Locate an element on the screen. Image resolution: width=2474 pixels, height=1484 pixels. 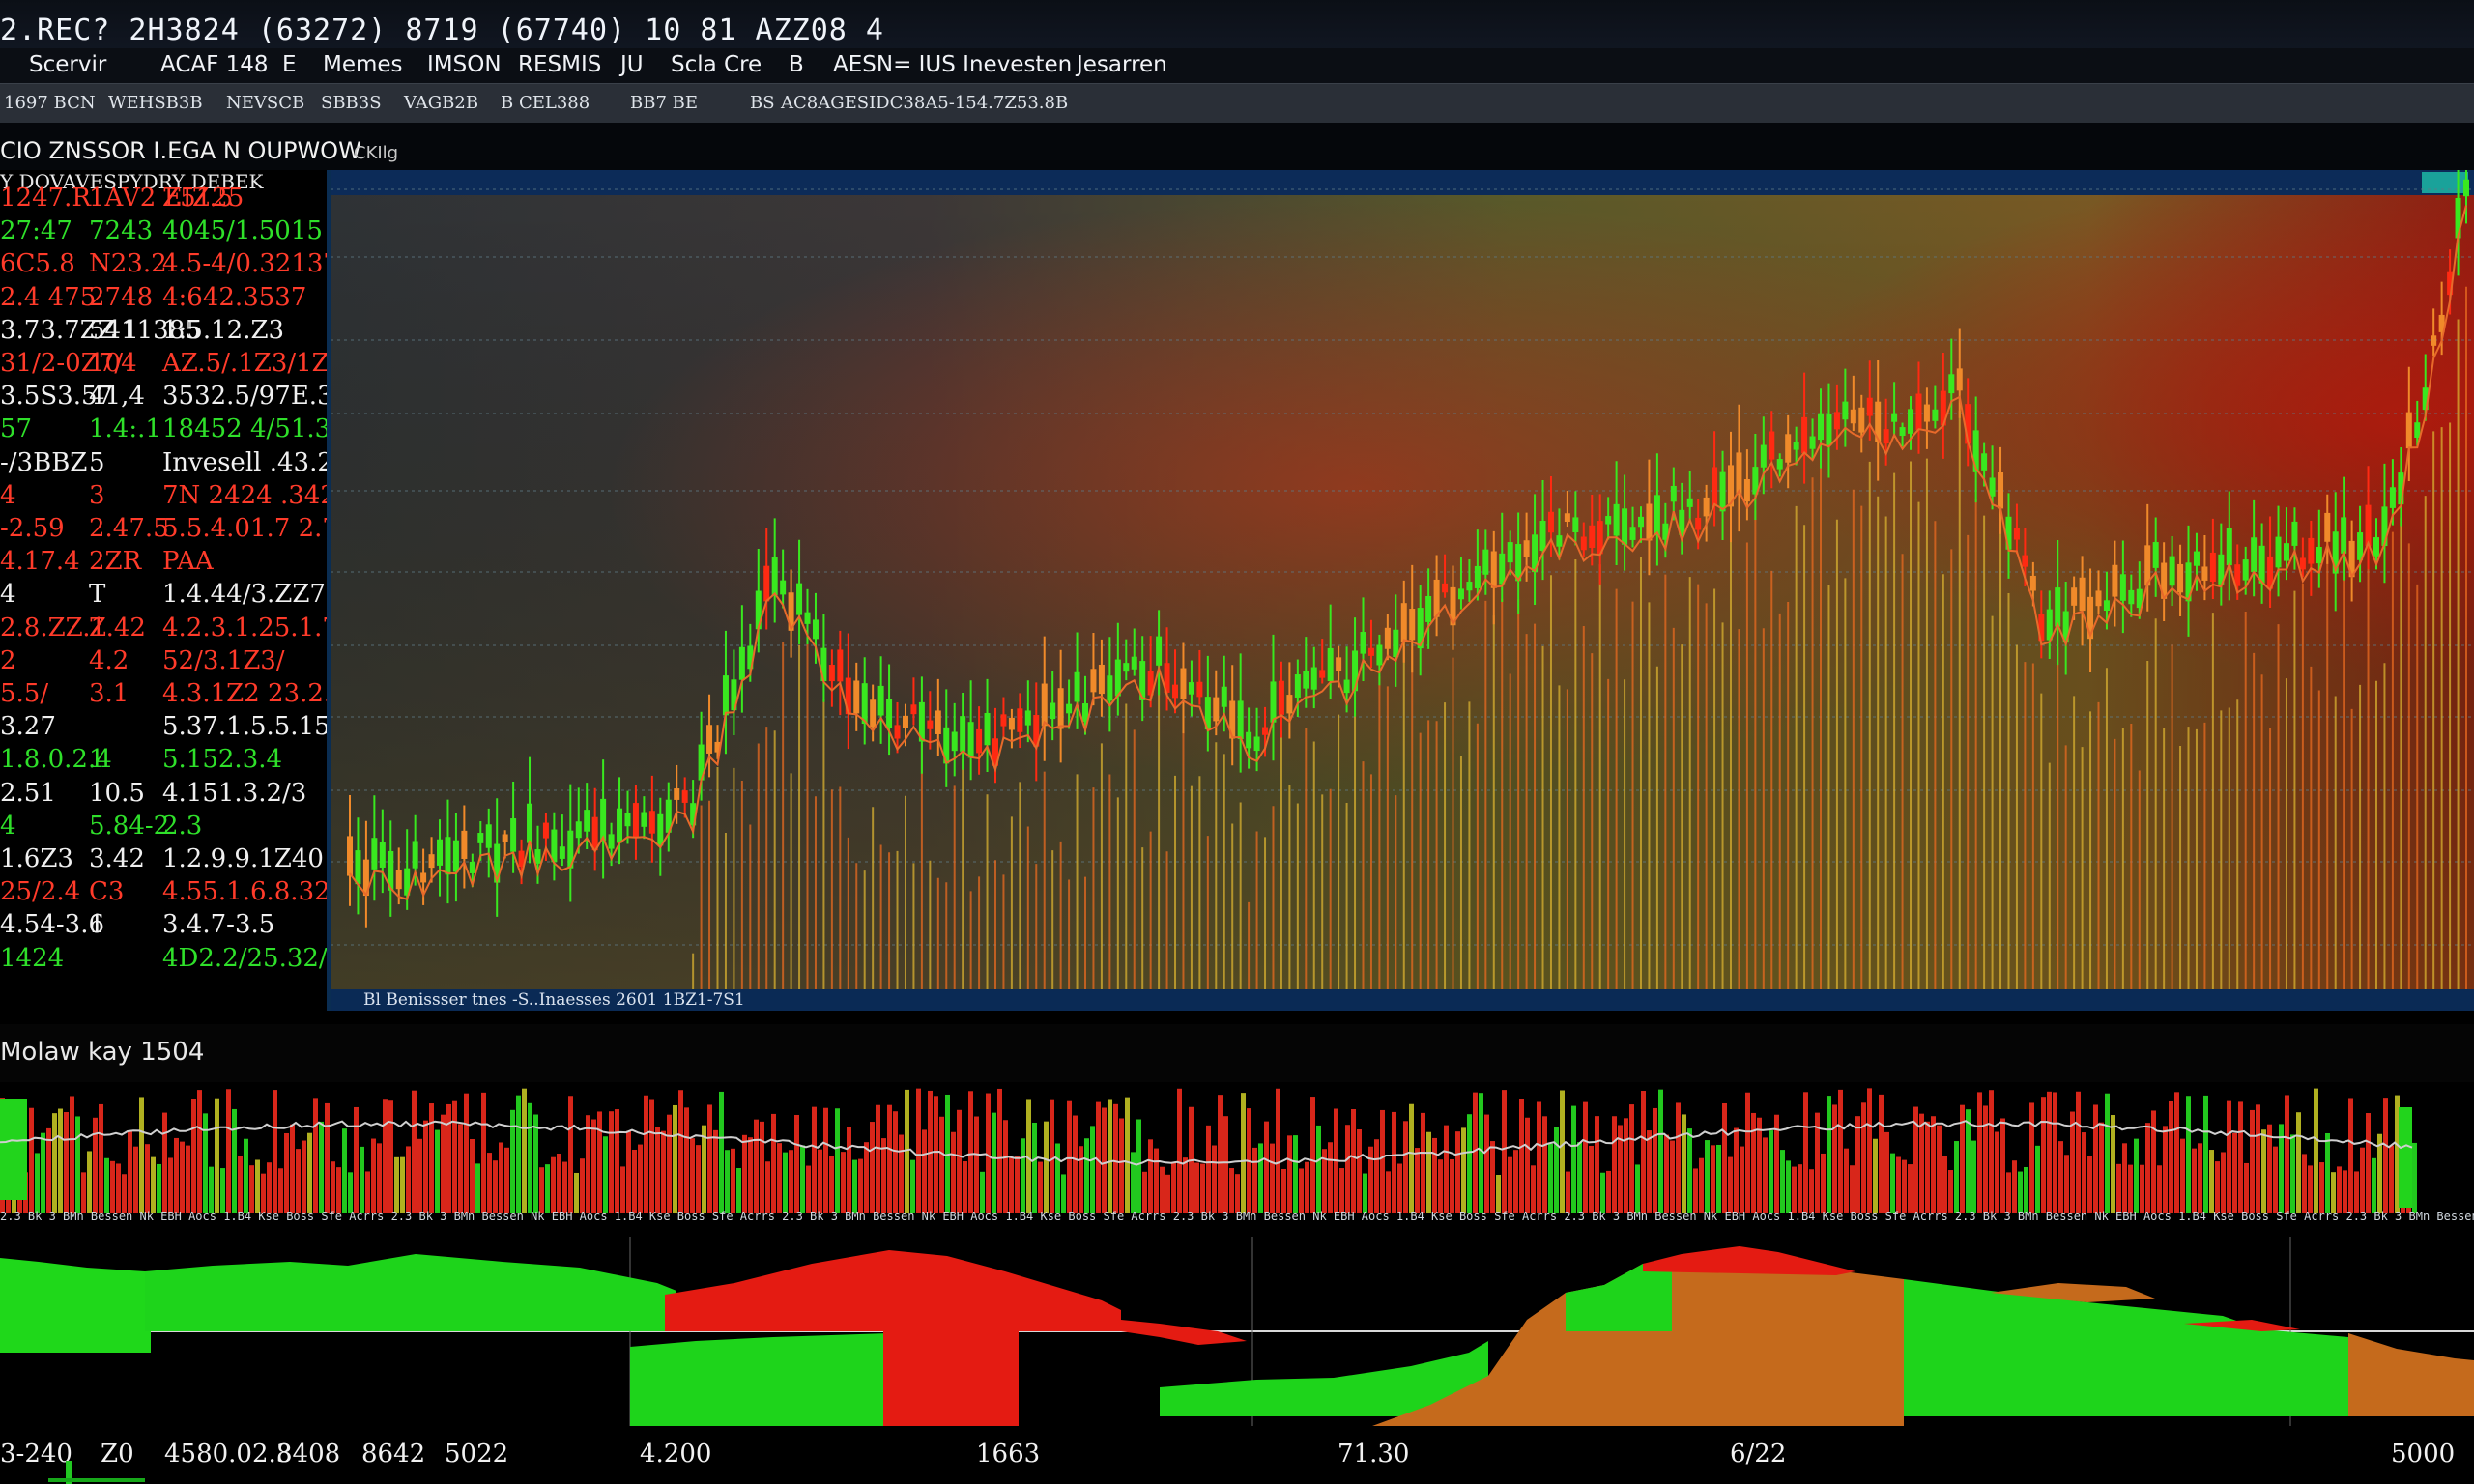
menu-item-7: JU is located at coordinates (632, 65).